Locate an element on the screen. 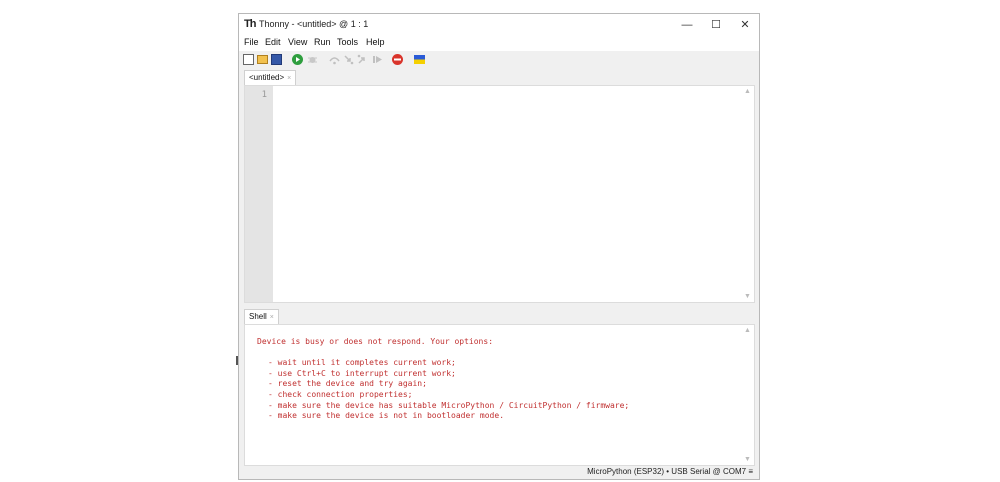 The width and height of the screenshot is (1000, 482). tab-shell: Shell× is located at coordinates (261, 316).